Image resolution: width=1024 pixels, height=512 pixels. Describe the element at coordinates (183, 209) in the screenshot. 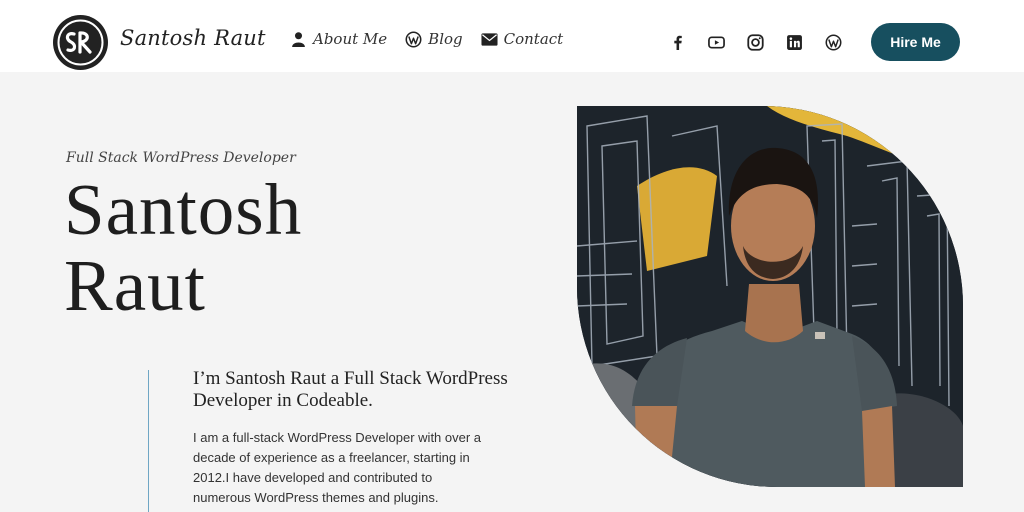

I see `hero-name-first: Santosh` at that location.